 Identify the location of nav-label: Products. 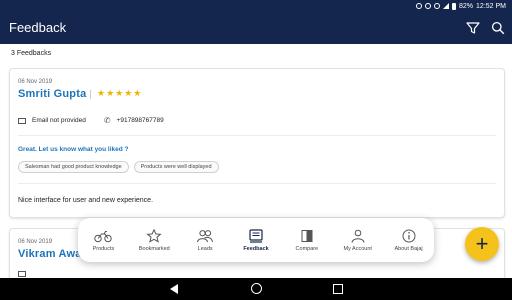
(103, 248).